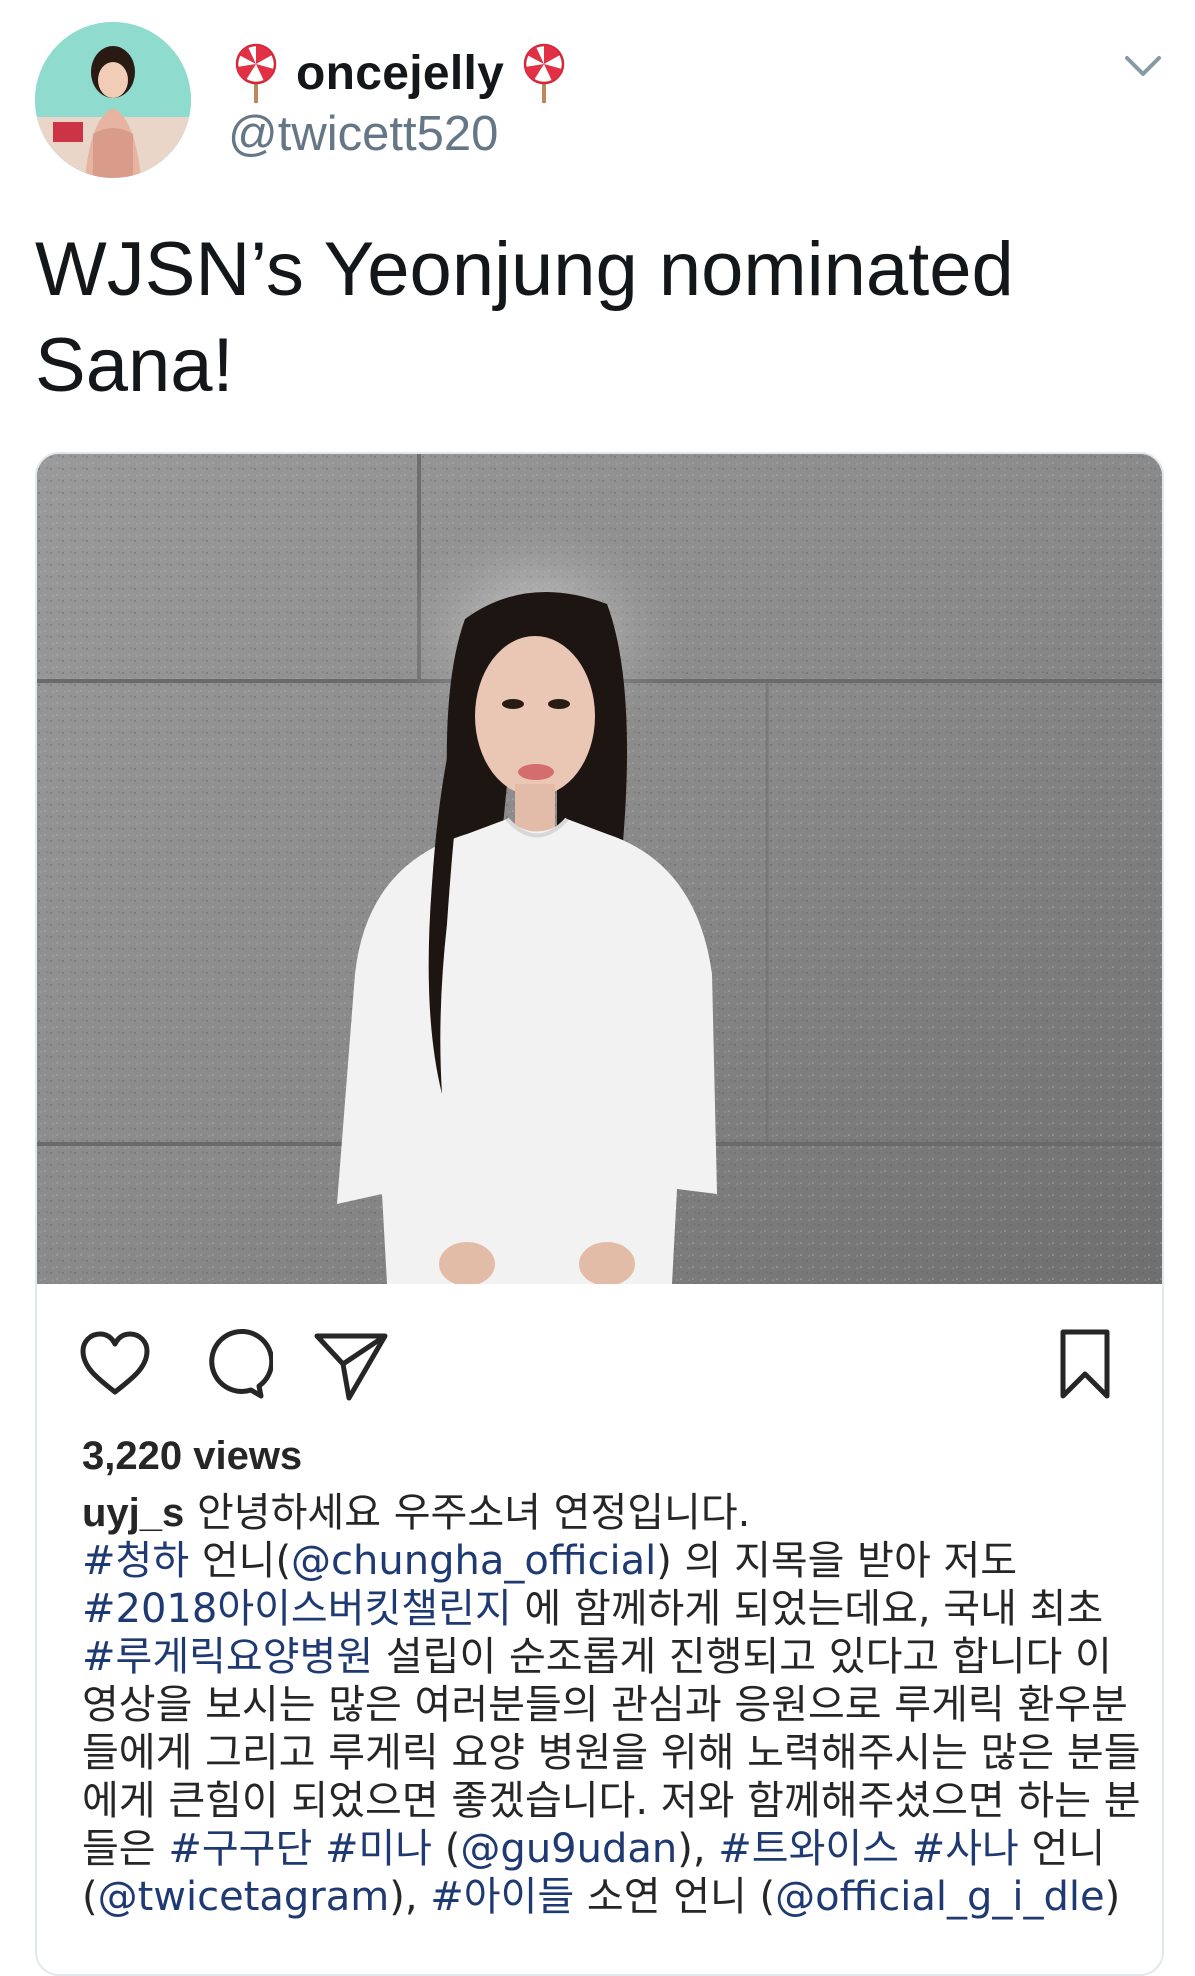 Image resolution: width=1195 pixels, height=1976 pixels. Describe the element at coordinates (233, 1364) in the screenshot. I see `comment-bubble-icon` at that location.